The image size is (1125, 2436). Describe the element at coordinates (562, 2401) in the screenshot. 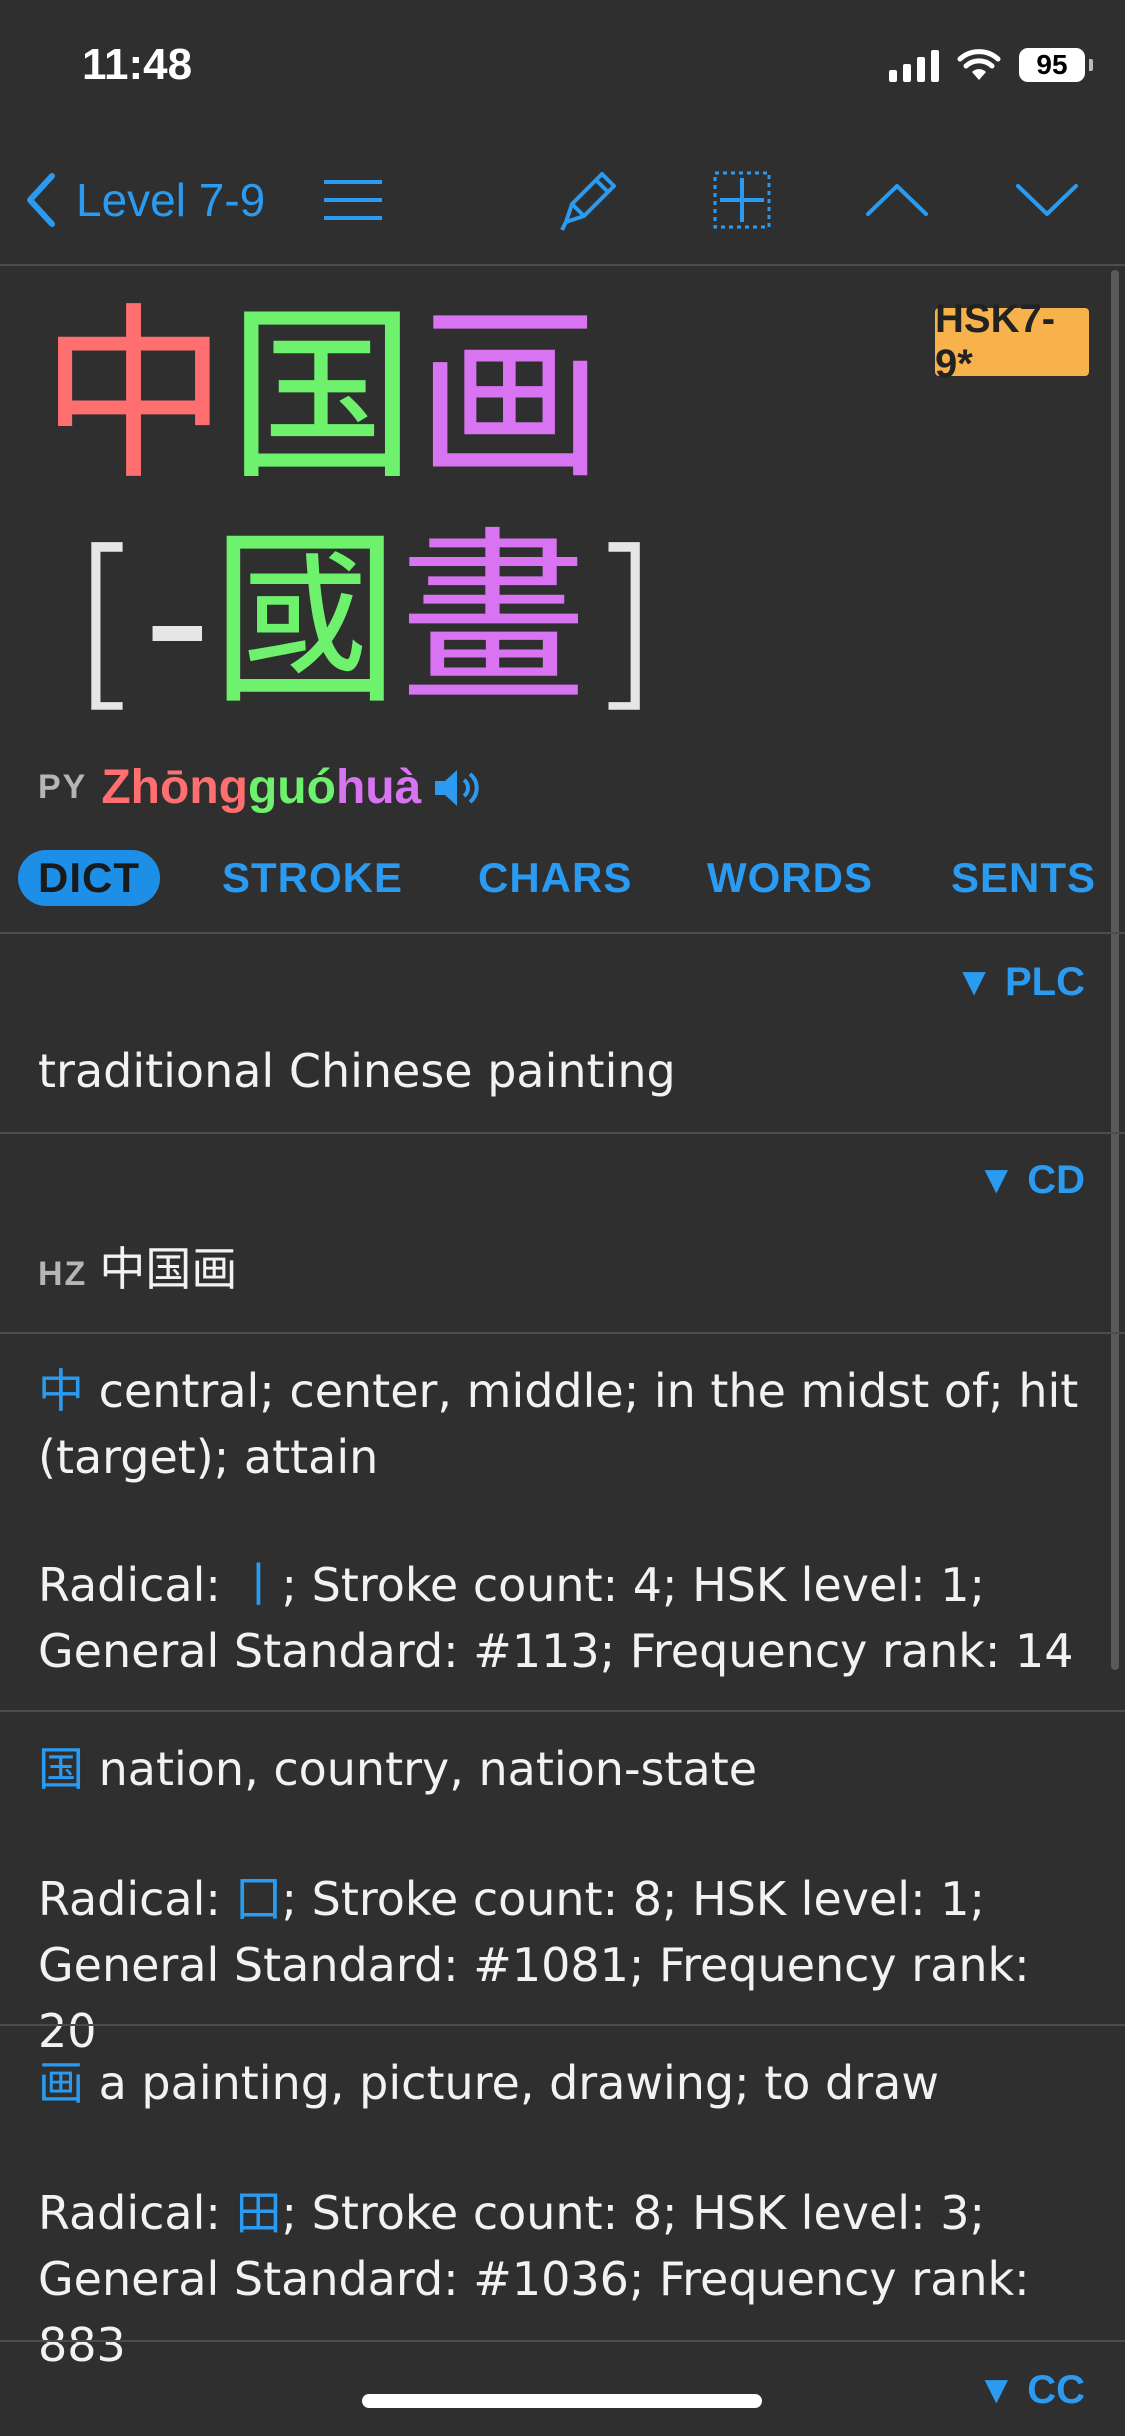

I see `home-indicator` at that location.